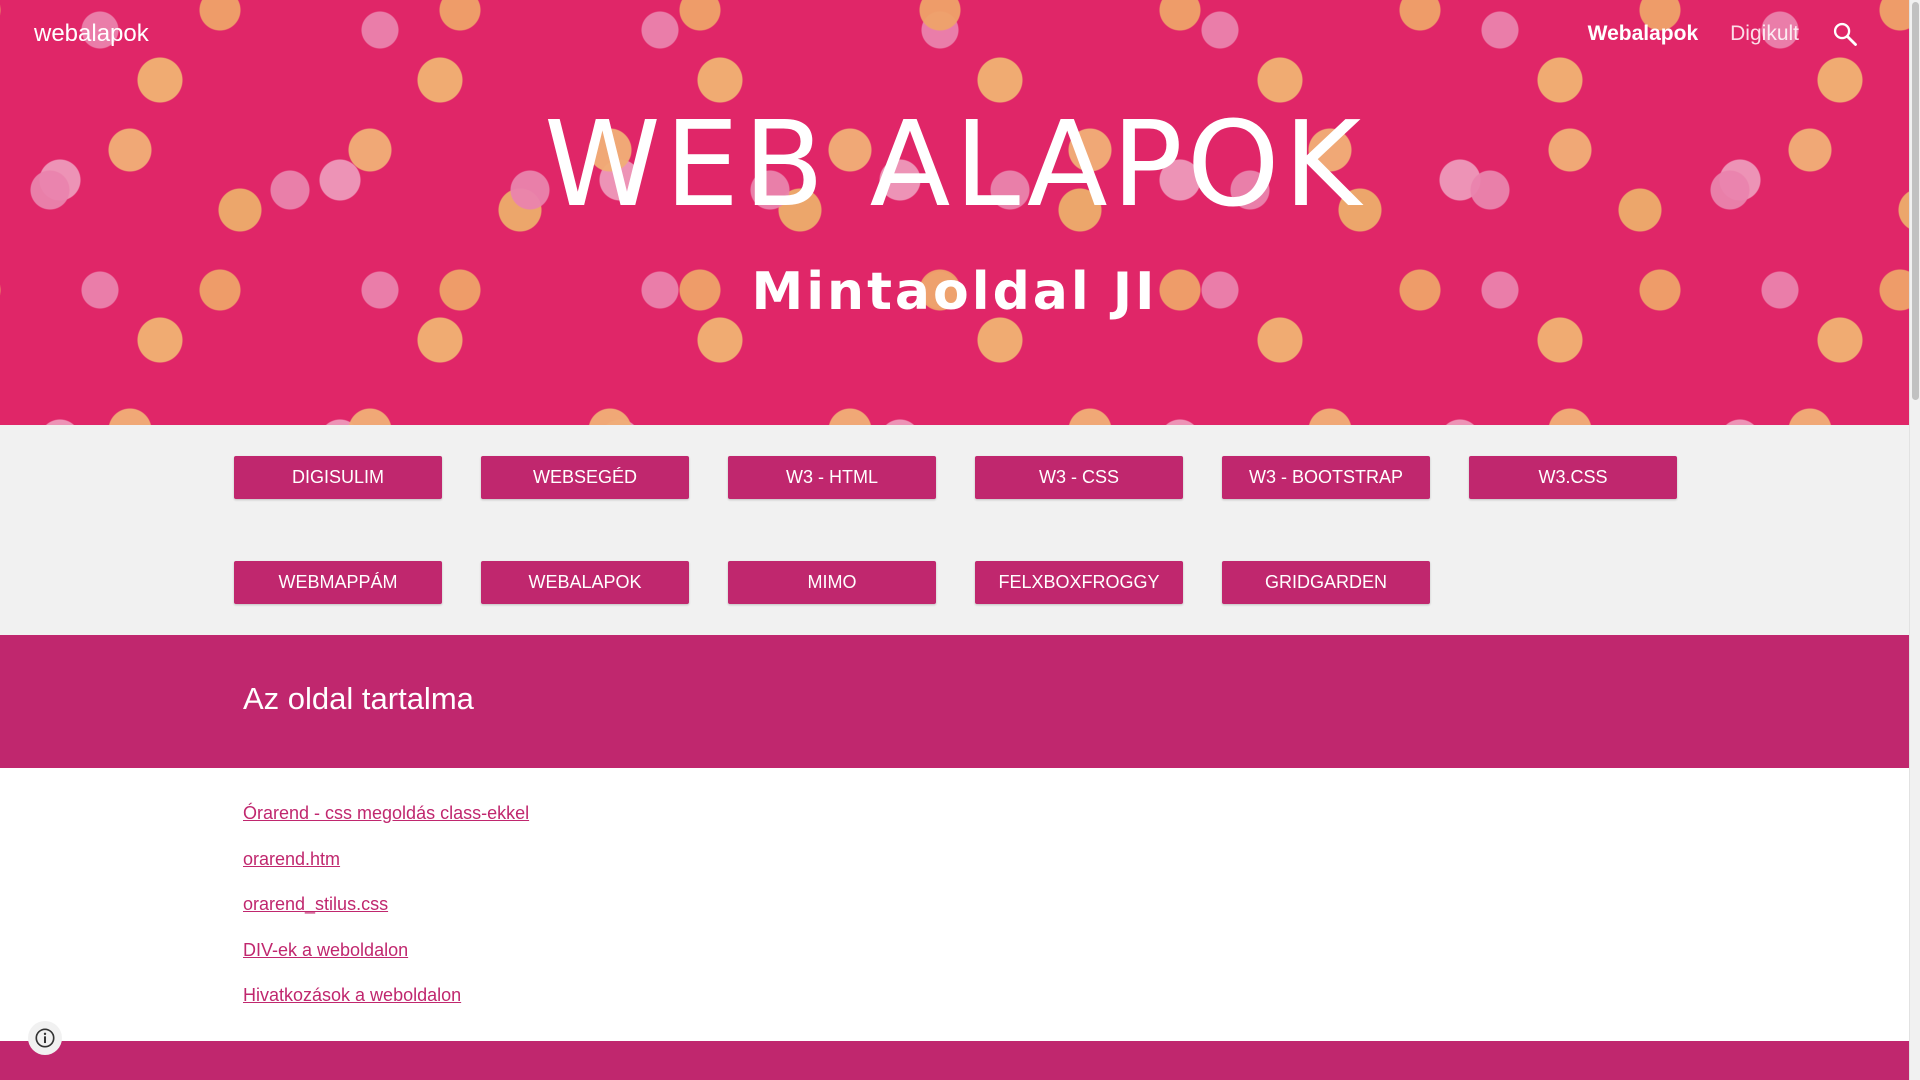  Describe the element at coordinates (1079, 582) in the screenshot. I see `flexboxfroggy-button: FELXBOXFROGGY` at that location.